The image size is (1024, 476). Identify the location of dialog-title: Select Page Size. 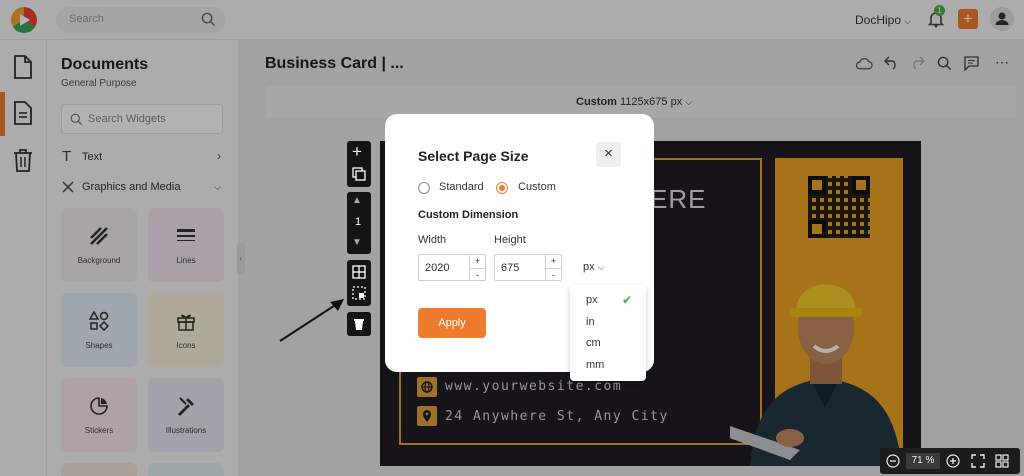
(473, 156).